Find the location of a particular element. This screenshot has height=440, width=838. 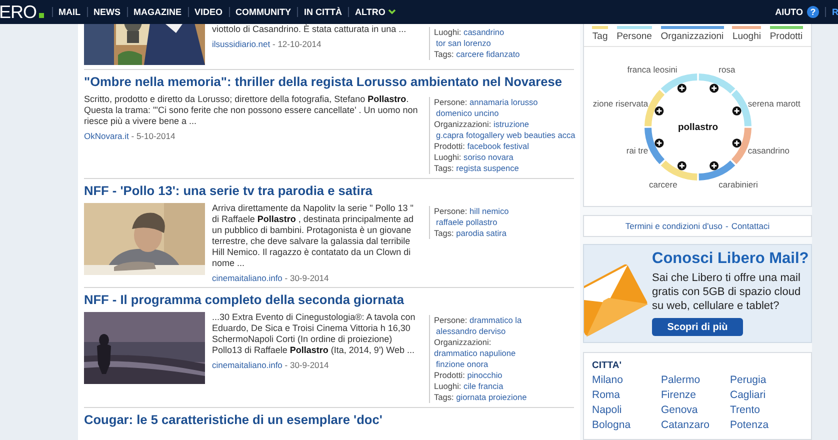

article-date: - 5-10-2014 is located at coordinates (153, 136).